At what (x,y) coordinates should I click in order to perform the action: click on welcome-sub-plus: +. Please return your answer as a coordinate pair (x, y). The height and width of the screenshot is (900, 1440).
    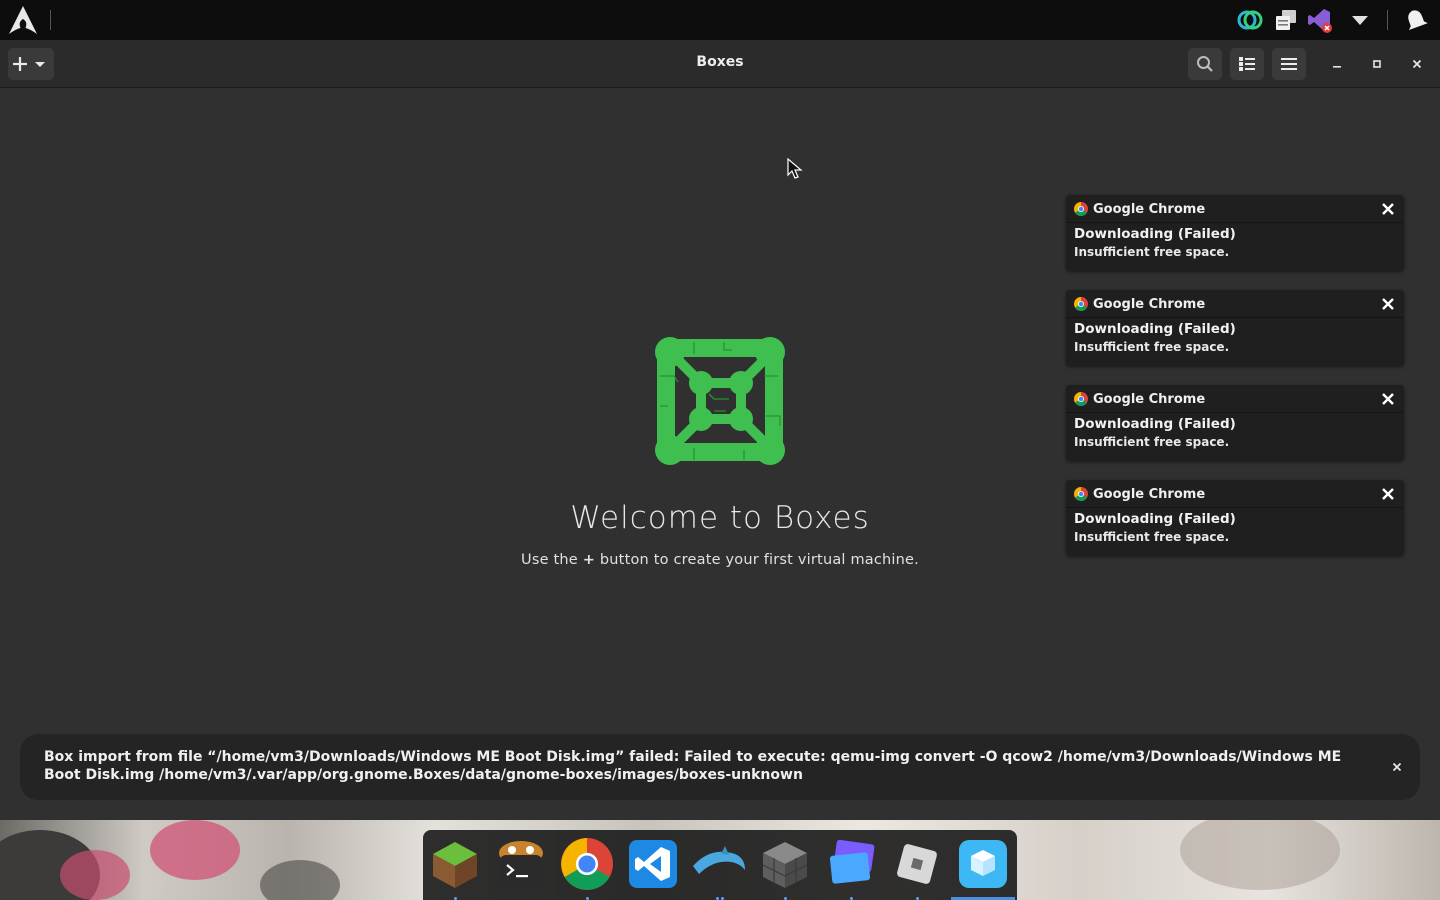
    Looking at the image, I should click on (589, 560).